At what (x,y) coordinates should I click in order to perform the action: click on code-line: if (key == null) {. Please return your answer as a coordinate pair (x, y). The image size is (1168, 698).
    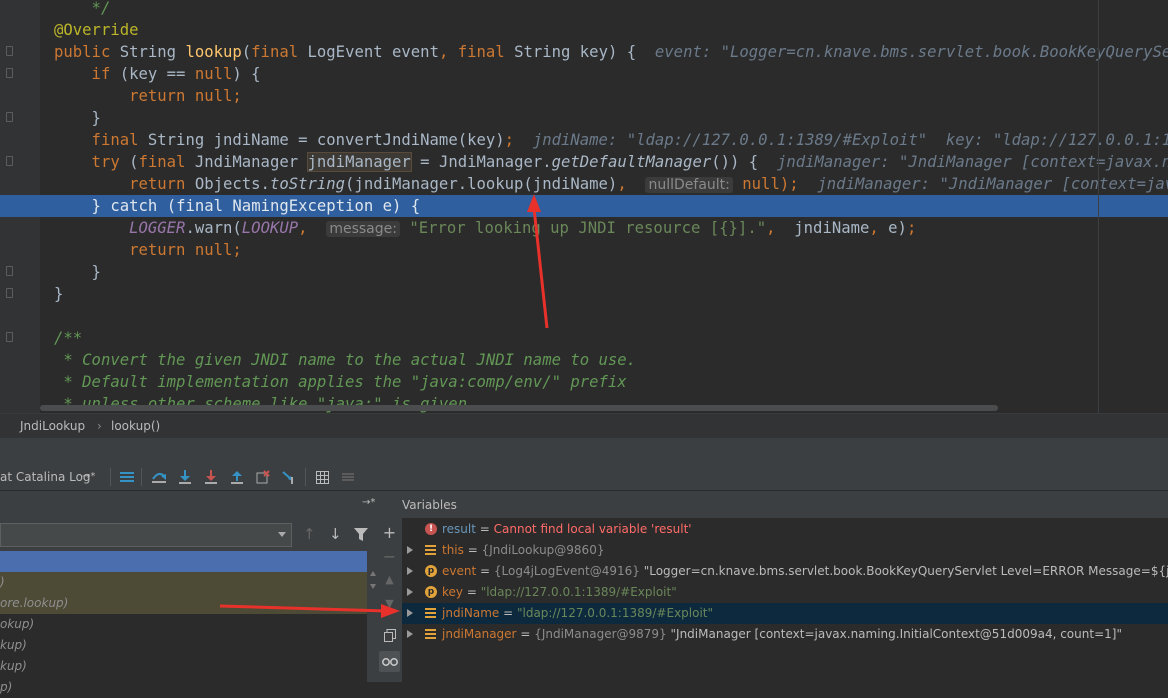
    Looking at the image, I should click on (584, 74).